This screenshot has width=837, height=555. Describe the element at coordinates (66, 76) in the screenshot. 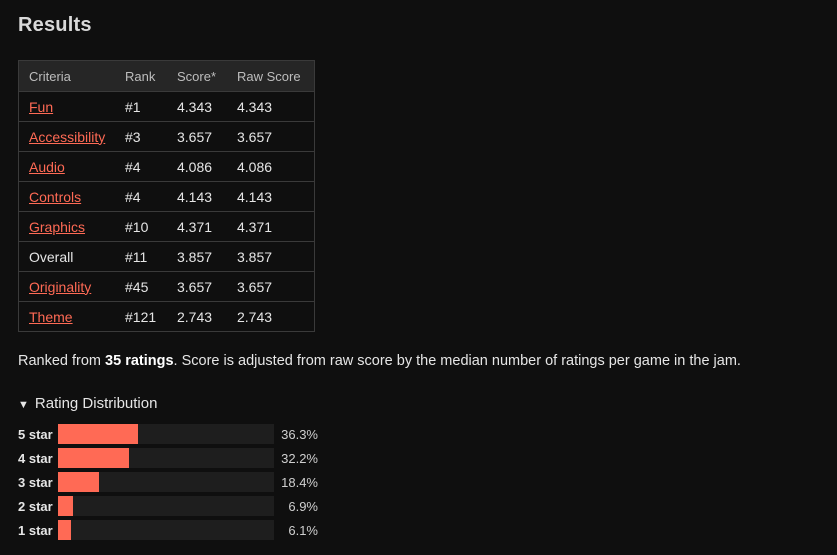

I see `header-criteria: Criteria` at that location.